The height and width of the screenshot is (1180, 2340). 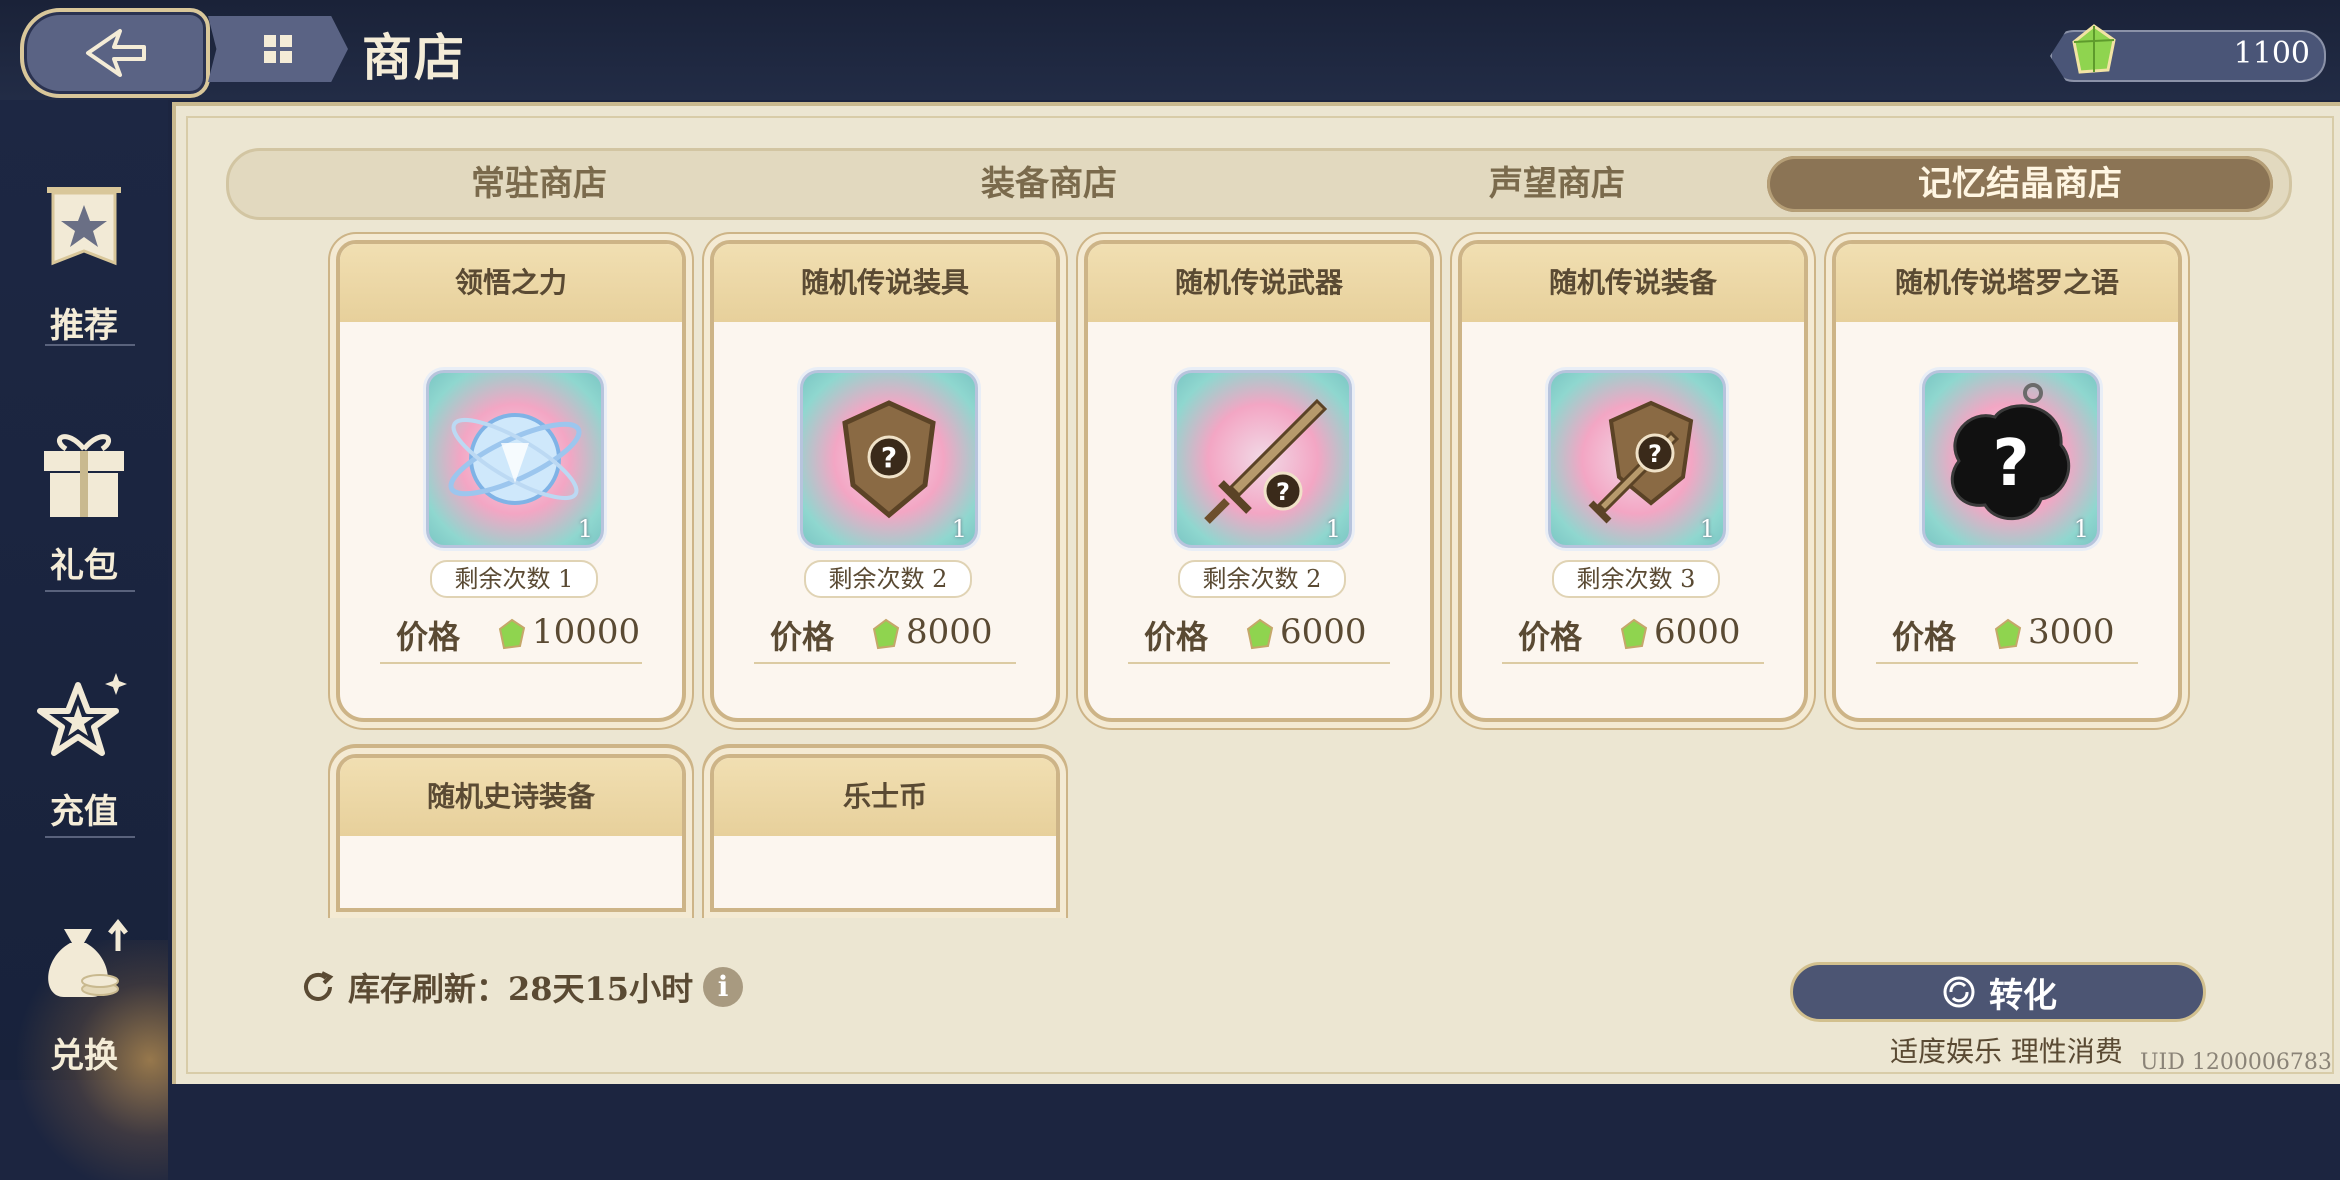 What do you see at coordinates (1049, 184) in the screenshot?
I see `tab-equipment-shop: 装备商店` at bounding box center [1049, 184].